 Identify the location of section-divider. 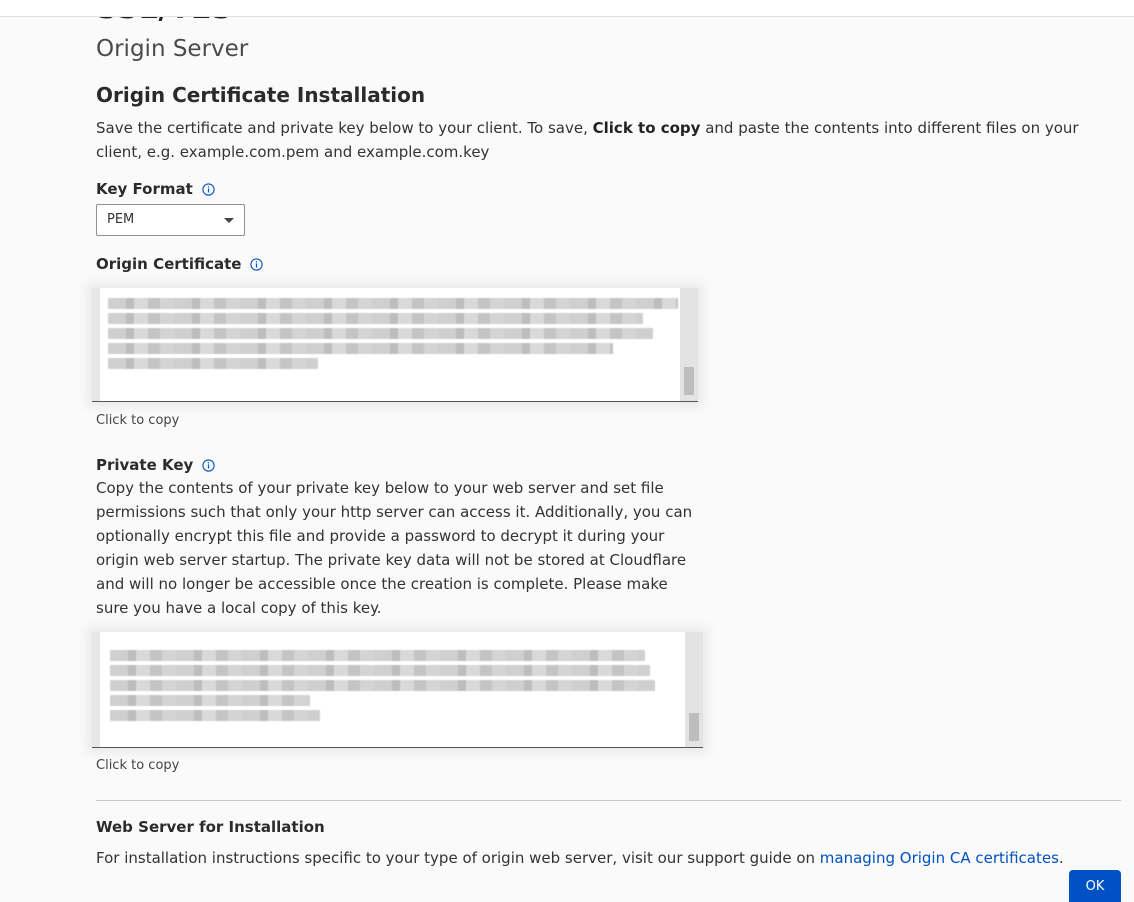
(608, 800).